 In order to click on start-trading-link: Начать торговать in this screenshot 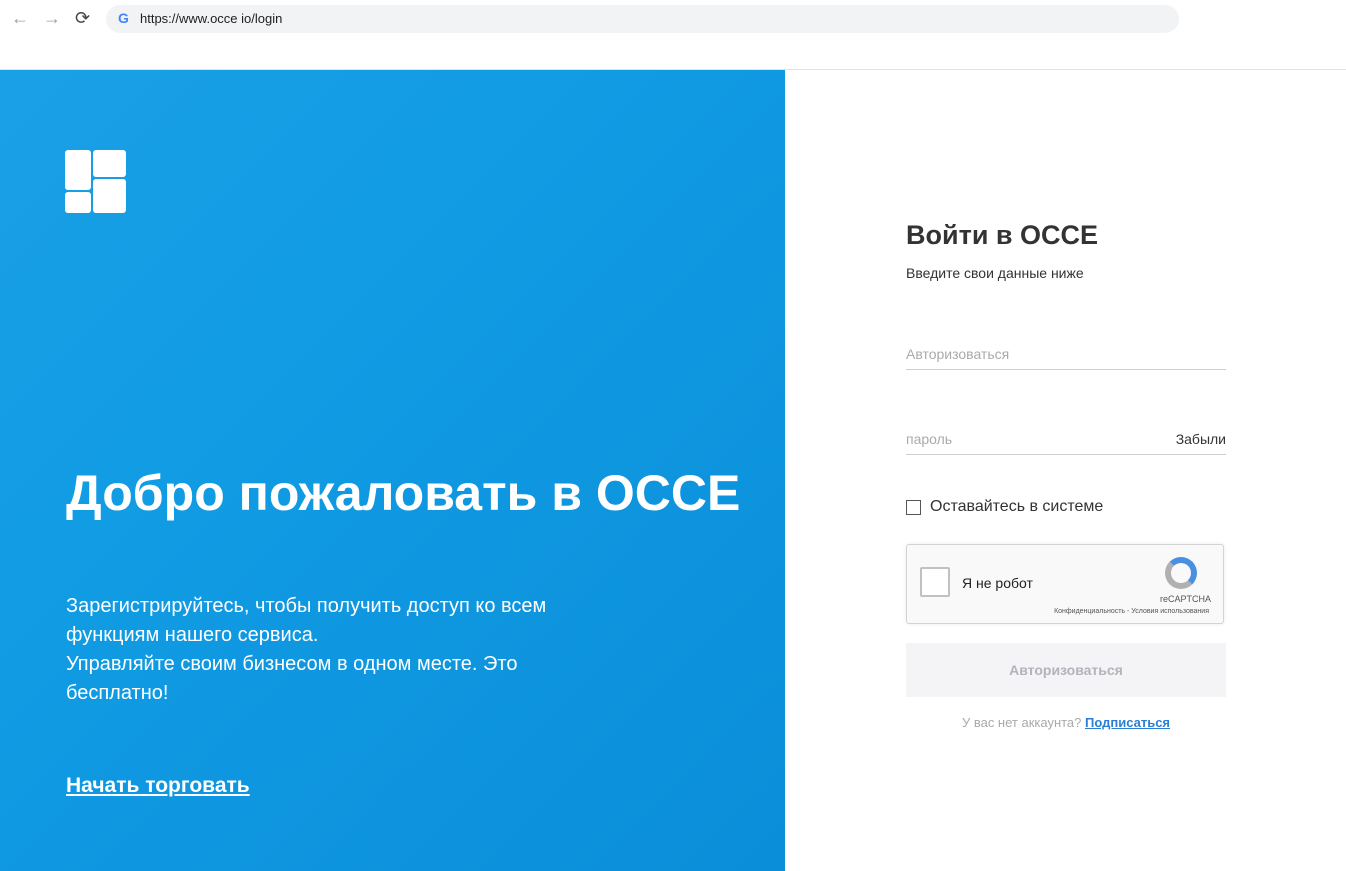, I will do `click(158, 786)`.